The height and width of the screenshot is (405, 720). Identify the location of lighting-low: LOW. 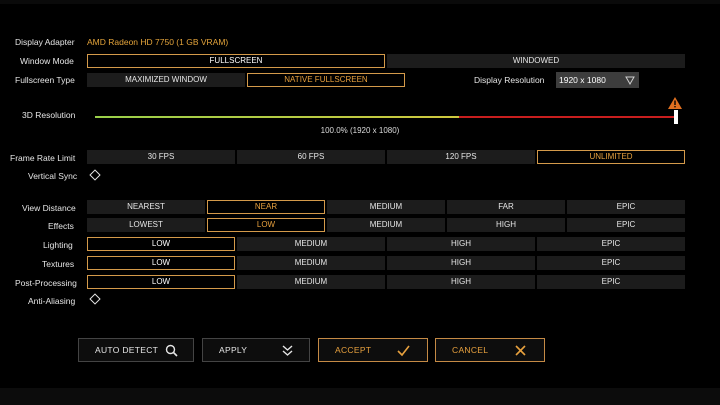
(161, 244).